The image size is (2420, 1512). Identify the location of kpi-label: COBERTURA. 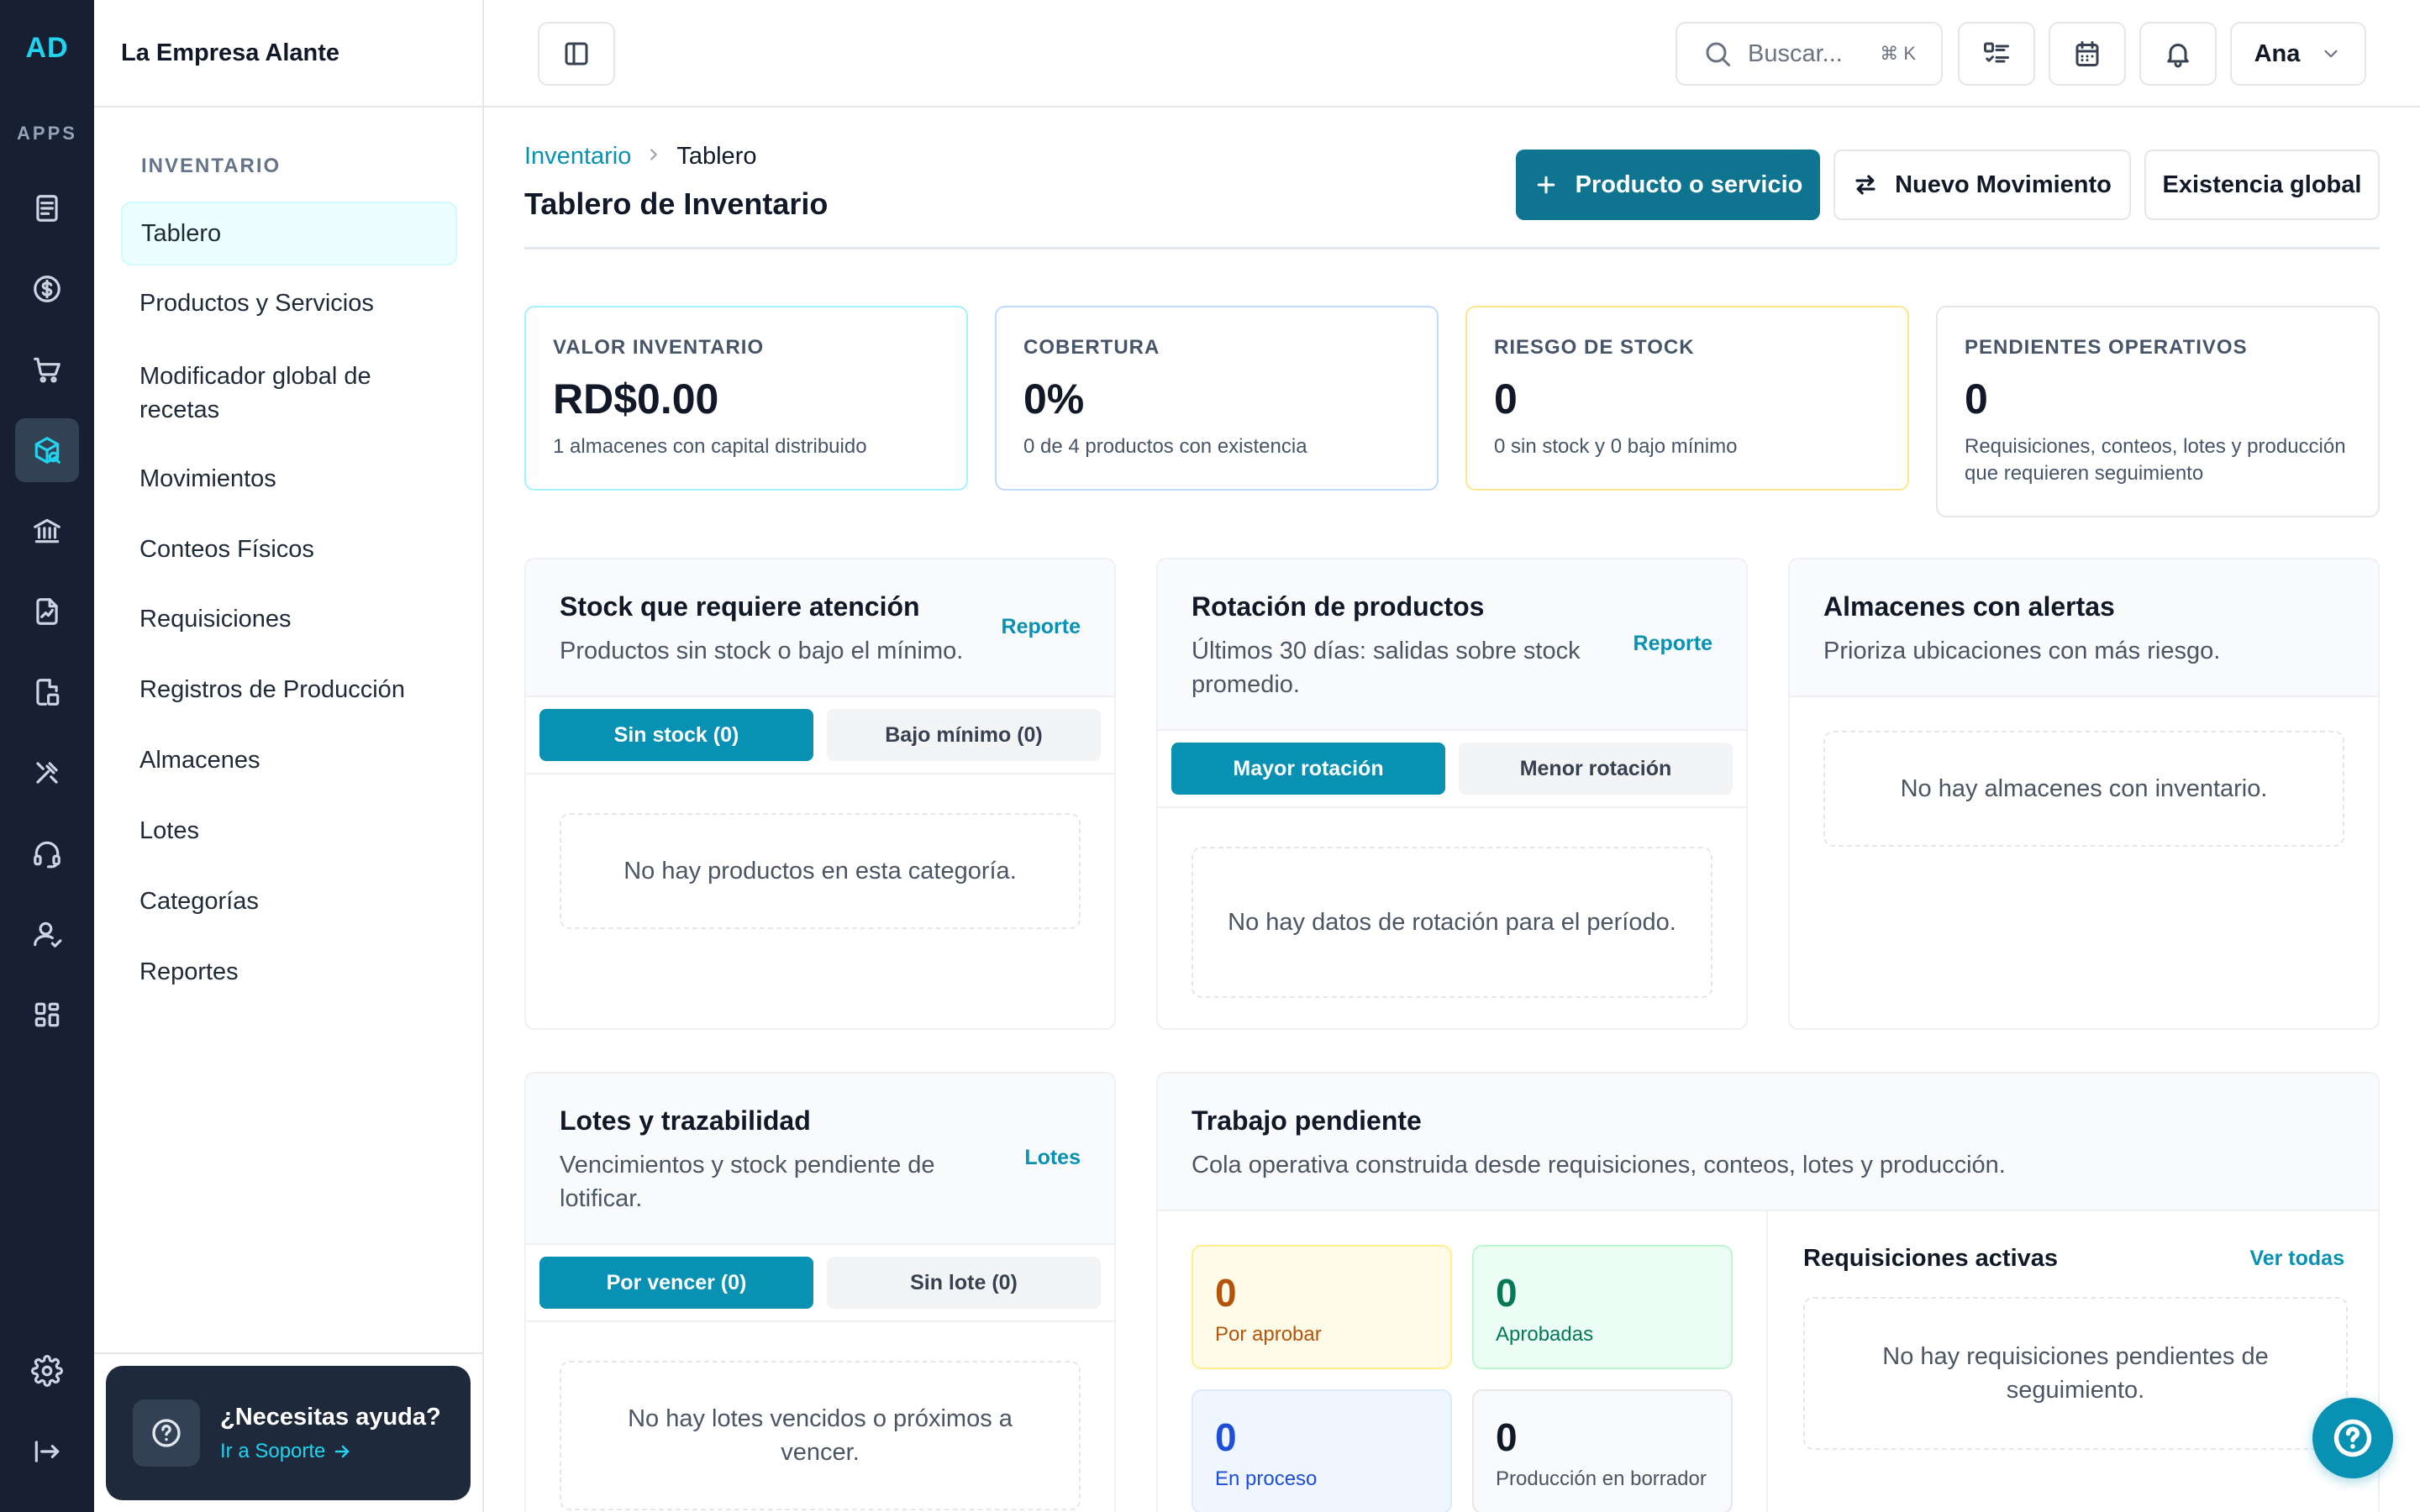
(1091, 347).